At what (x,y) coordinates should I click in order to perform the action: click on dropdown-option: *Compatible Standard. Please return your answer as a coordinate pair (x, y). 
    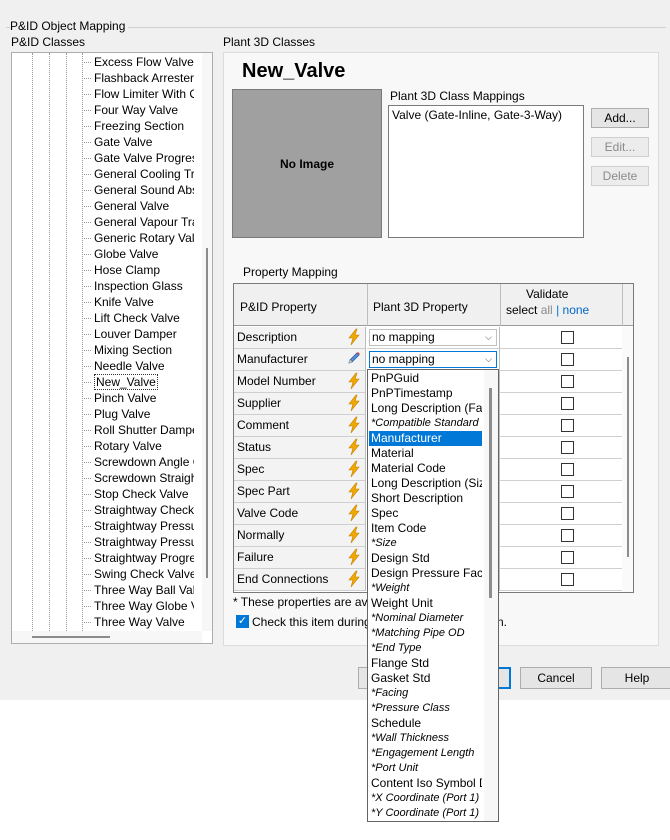
    Looking at the image, I should click on (425, 423).